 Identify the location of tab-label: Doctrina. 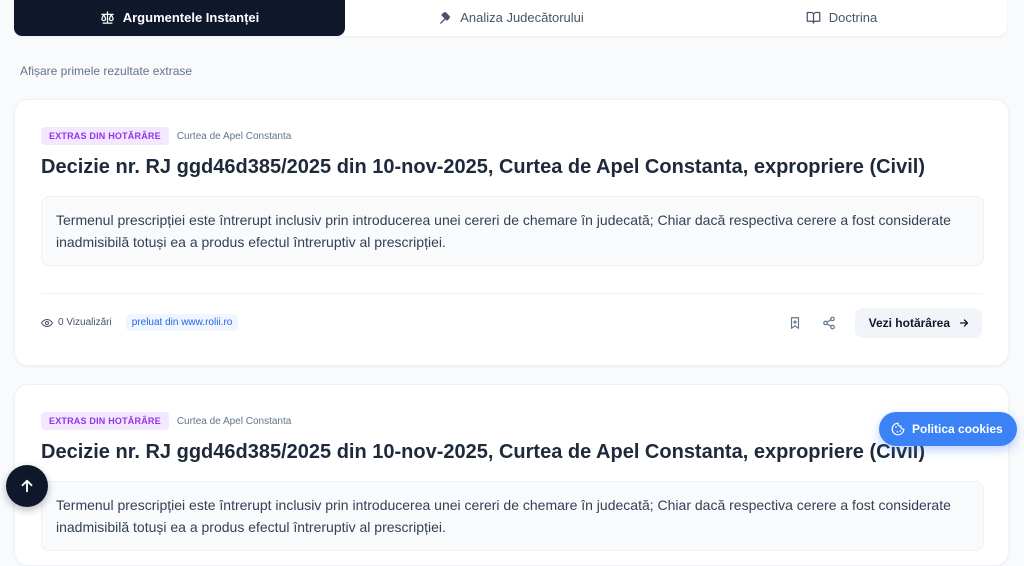
(853, 17).